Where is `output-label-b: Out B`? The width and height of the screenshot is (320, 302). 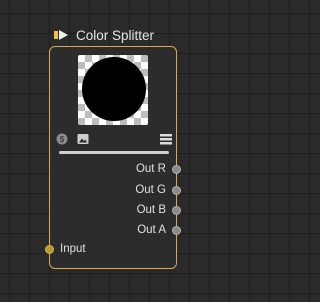
output-label-b: Out B is located at coordinates (151, 210).